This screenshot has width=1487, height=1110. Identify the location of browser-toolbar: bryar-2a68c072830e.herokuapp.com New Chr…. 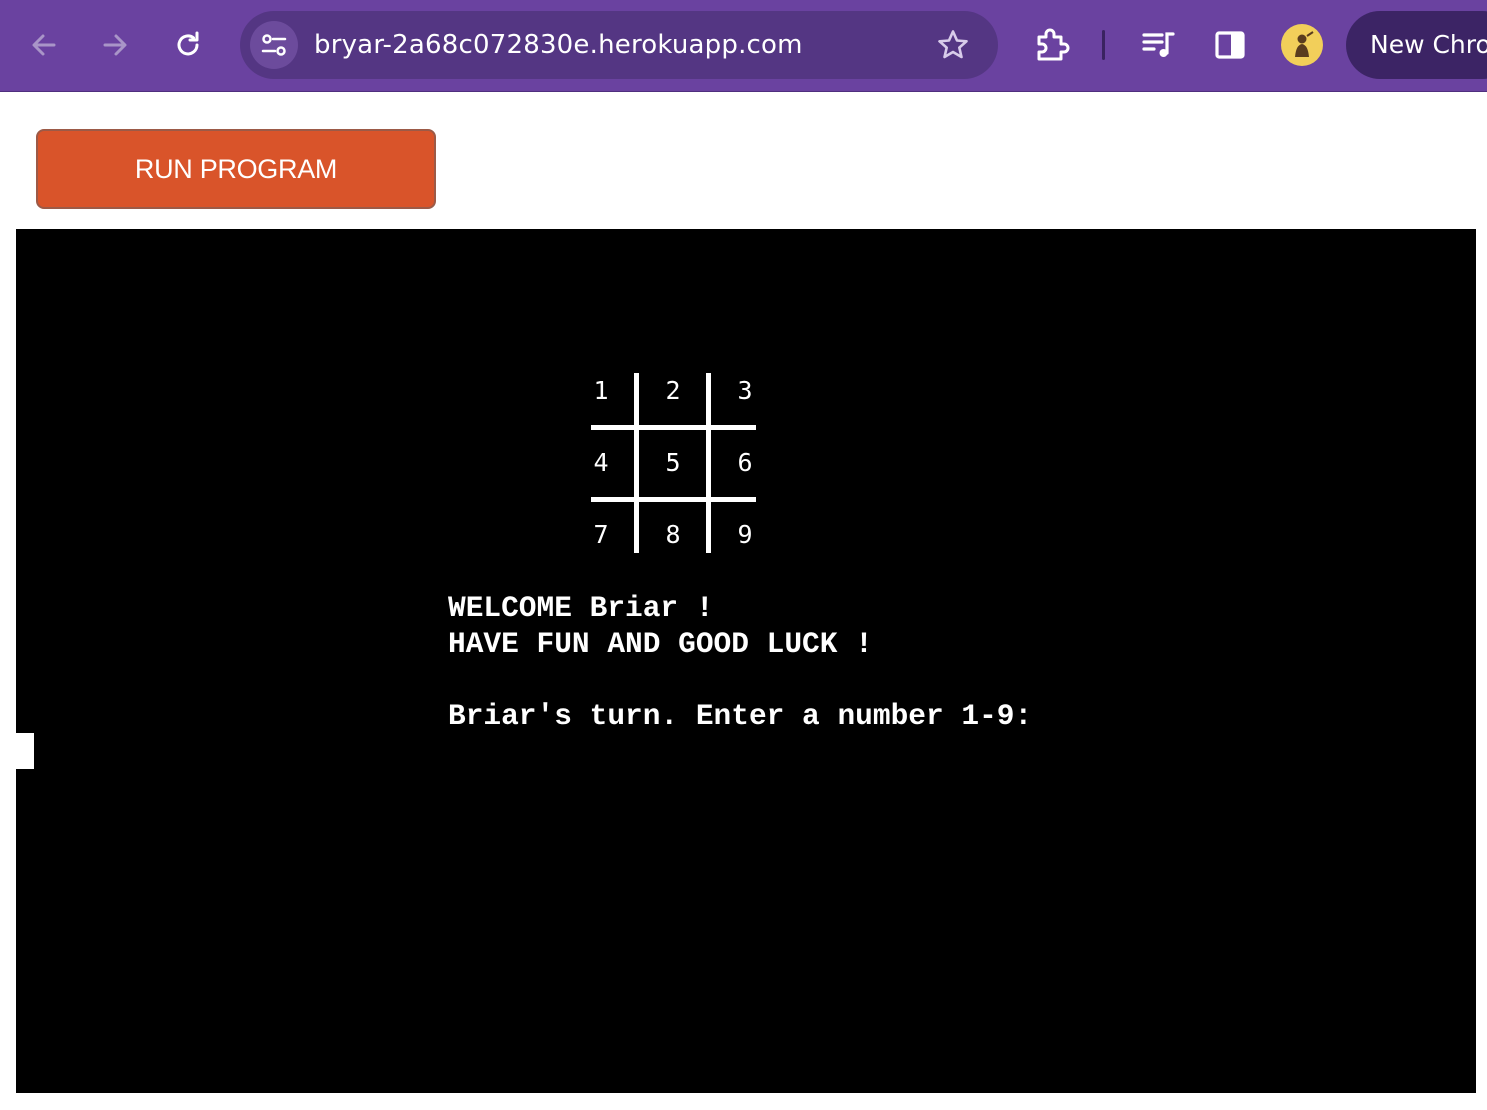
(743, 46).